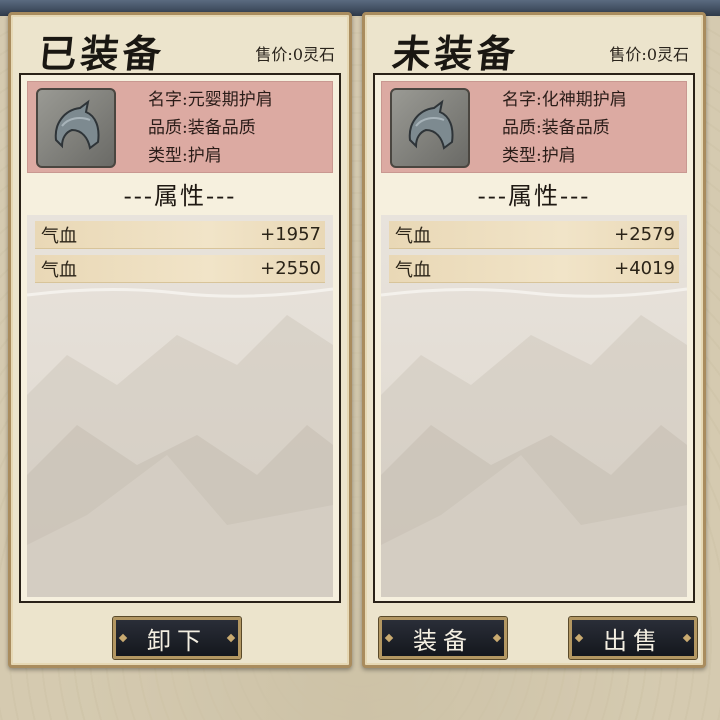 The image size is (720, 720). What do you see at coordinates (180, 269) in the screenshot?
I see `attribute-row: 气血 +2550` at bounding box center [180, 269].